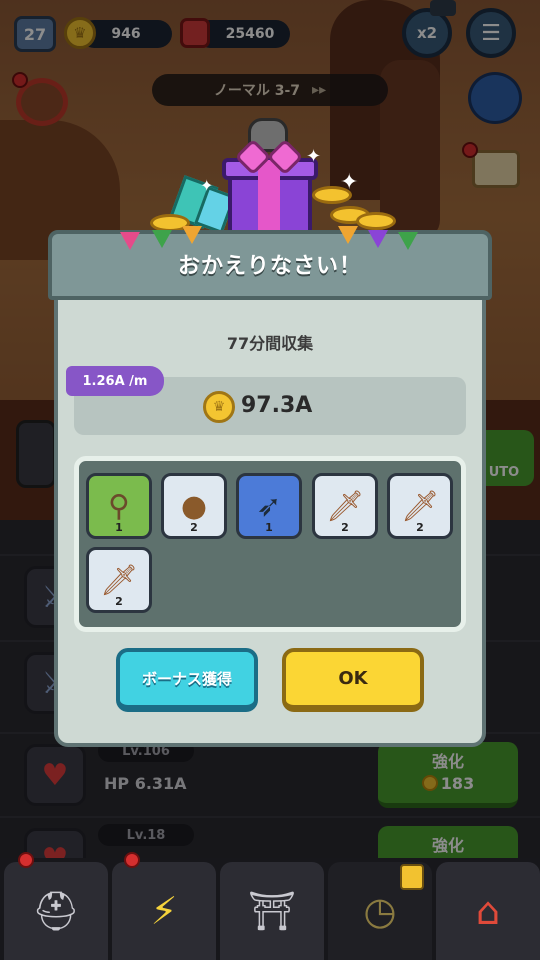 The image size is (540, 960). Describe the element at coordinates (376, 221) in the screenshot. I see `coin-pile-icon` at that location.